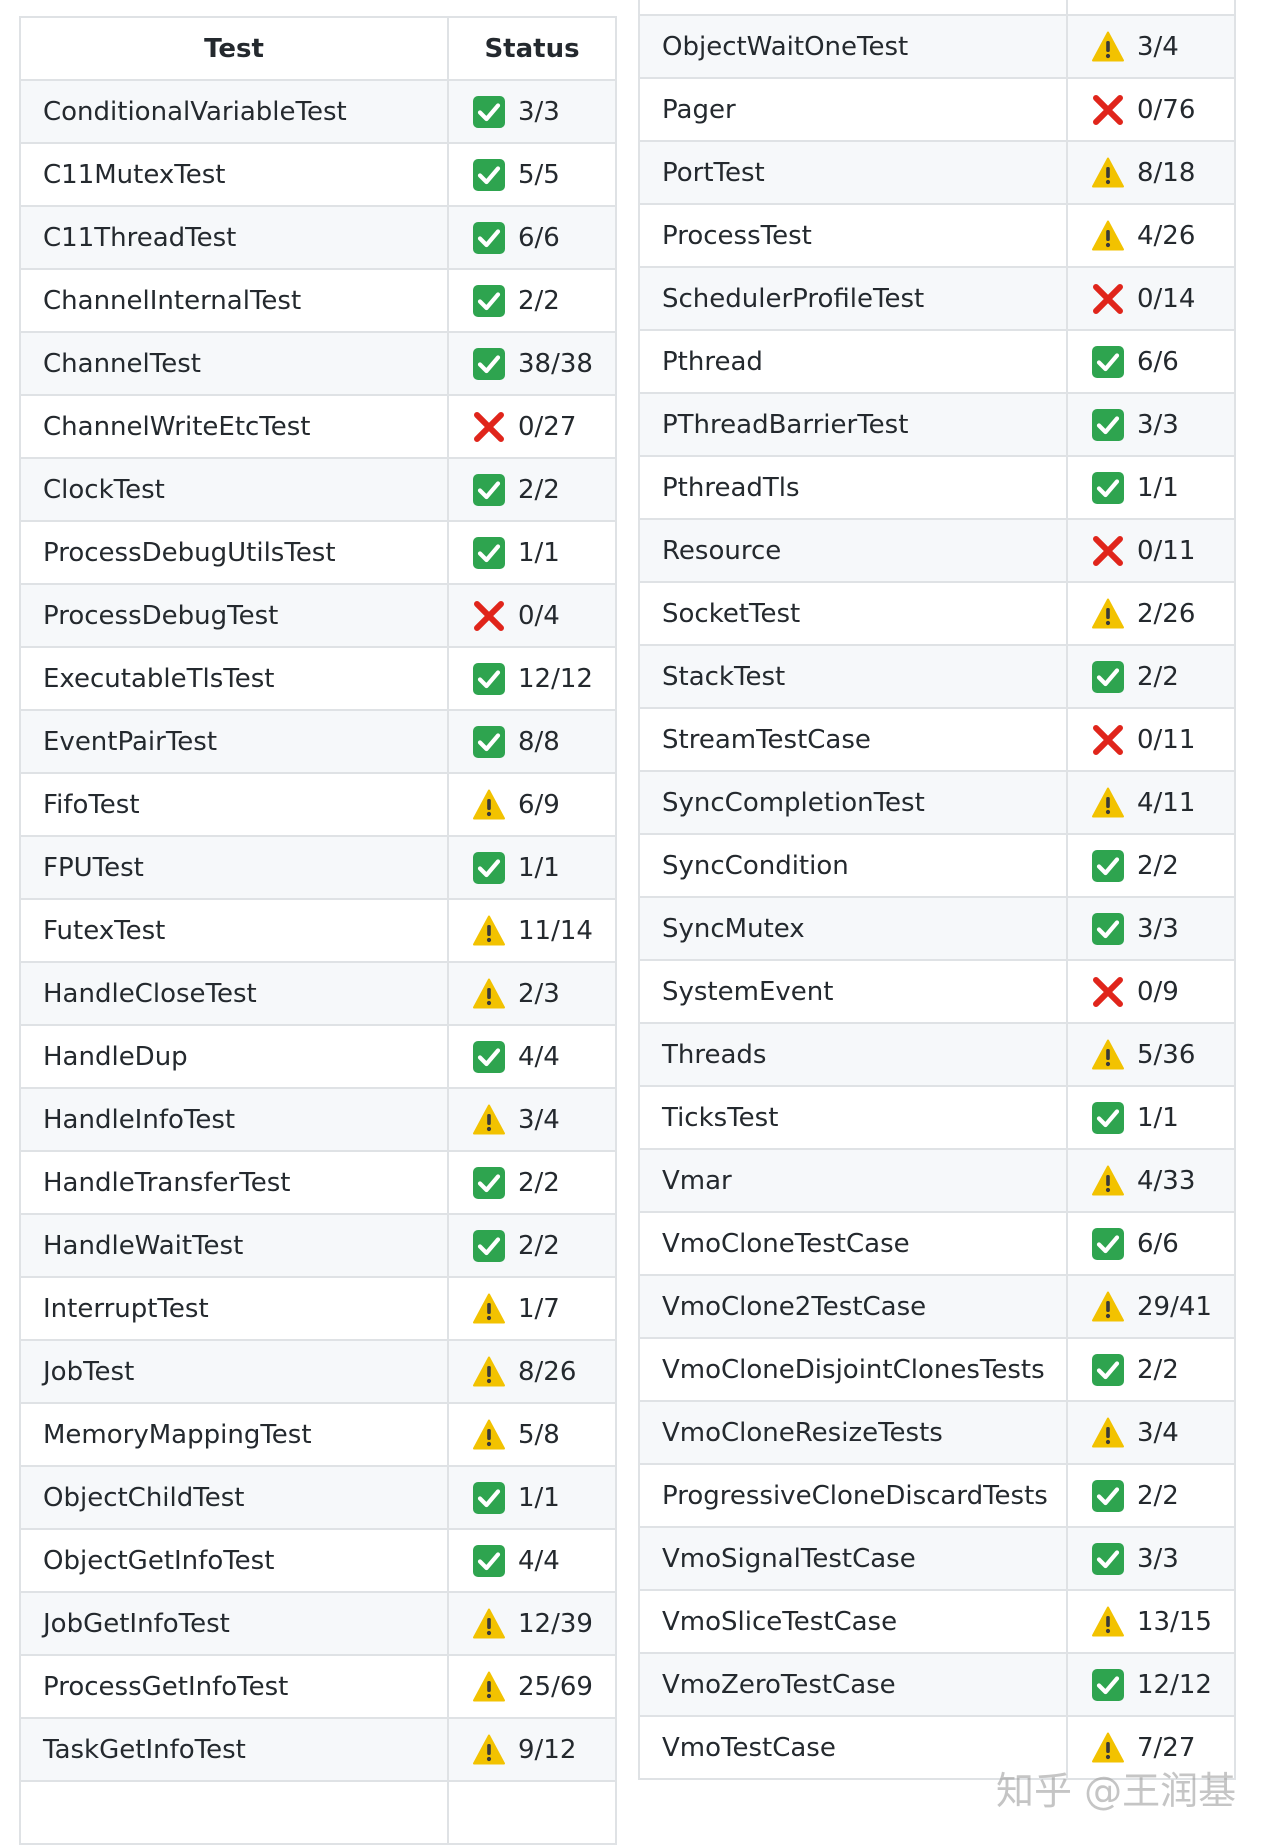 This screenshot has width=1264, height=1845. Describe the element at coordinates (234, 1560) in the screenshot. I see `test-name-cell: ObjectGetInfoTest` at that location.